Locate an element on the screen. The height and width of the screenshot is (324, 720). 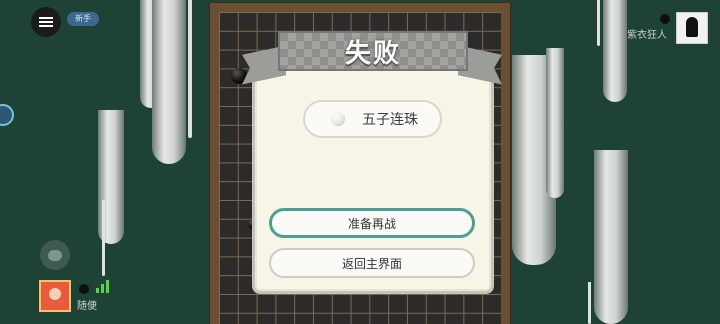
player-right-stone-icon is located at coordinates (665, 19).